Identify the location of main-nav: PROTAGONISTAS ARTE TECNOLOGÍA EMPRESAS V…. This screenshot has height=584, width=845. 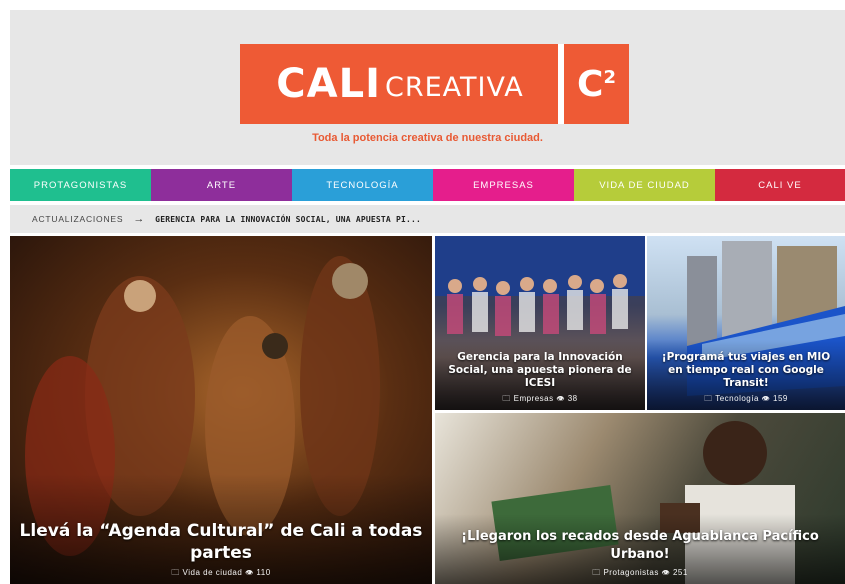
(427, 185).